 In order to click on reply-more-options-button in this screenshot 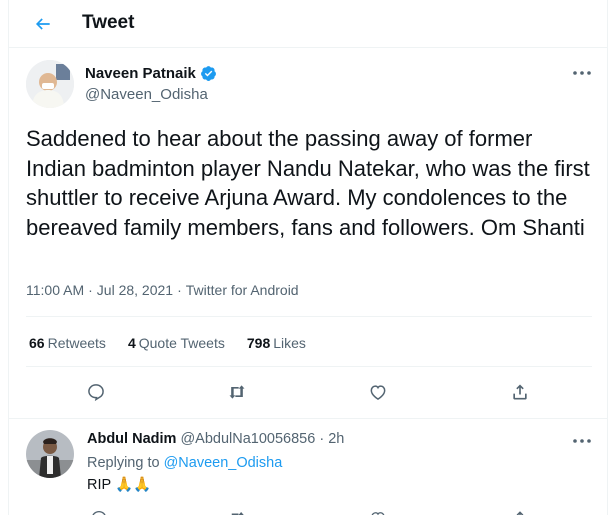, I will do `click(582, 441)`.